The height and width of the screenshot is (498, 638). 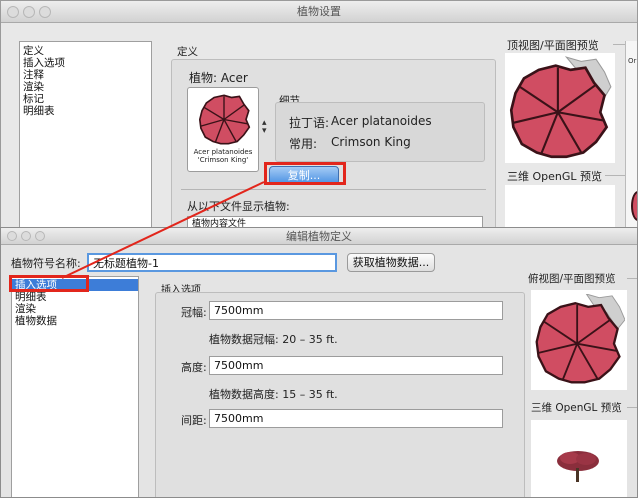 I want to click on spacing-label: 间距:, so click(x=194, y=420).